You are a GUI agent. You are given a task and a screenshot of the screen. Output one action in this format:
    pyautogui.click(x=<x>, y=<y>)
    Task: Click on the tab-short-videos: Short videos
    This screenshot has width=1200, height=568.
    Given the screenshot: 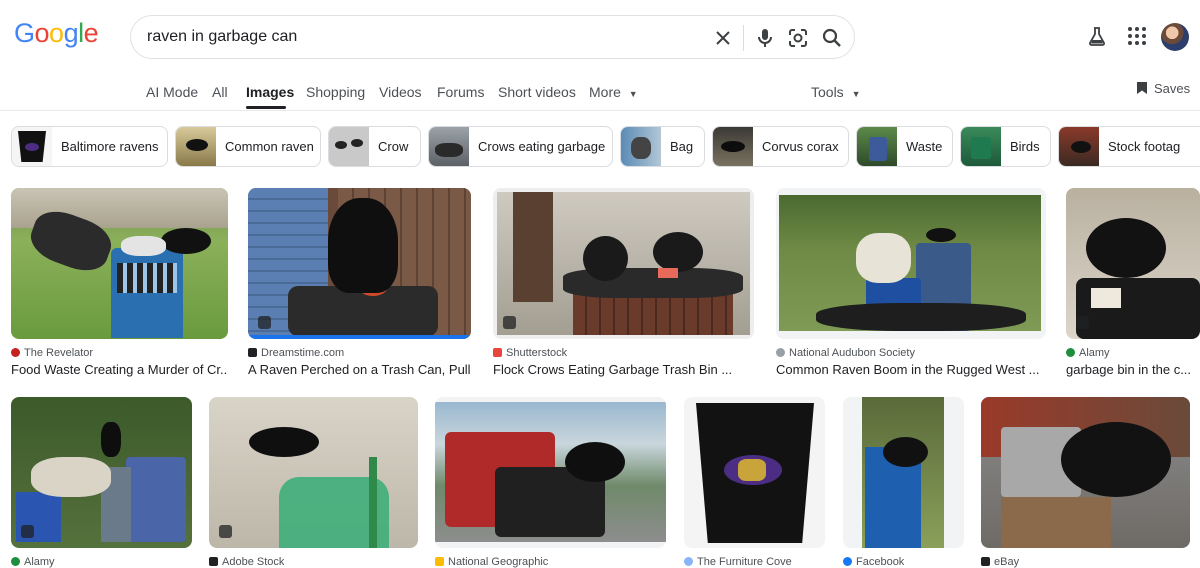 What is the action you would take?
    pyautogui.click(x=537, y=92)
    